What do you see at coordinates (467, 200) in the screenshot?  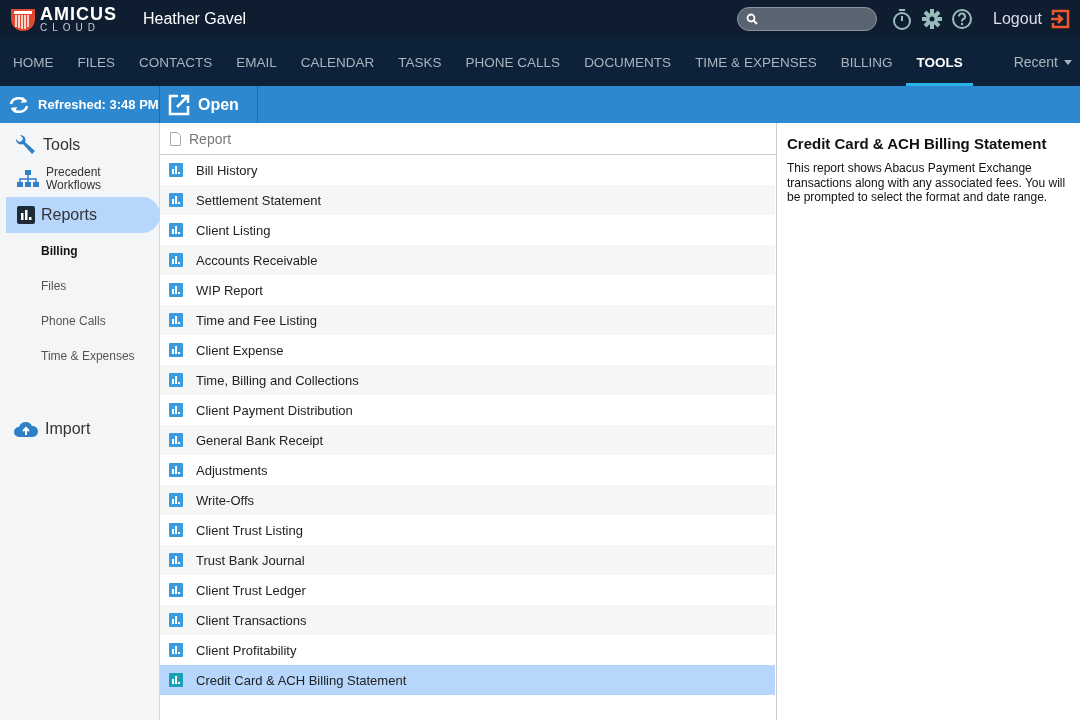 I see `report-row: Settlement Statement` at bounding box center [467, 200].